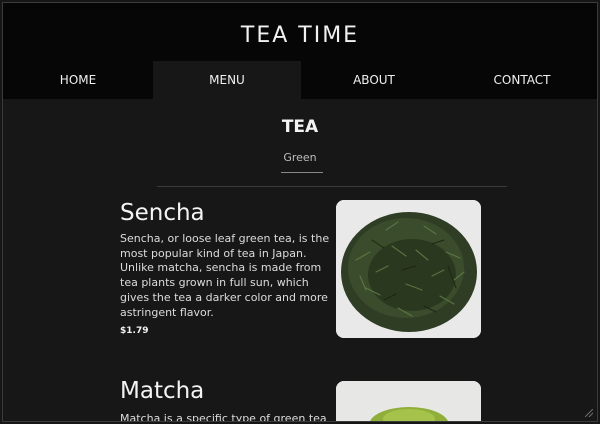 This screenshot has width=600, height=424. Describe the element at coordinates (300, 127) in the screenshot. I see `section-title: TEA` at that location.